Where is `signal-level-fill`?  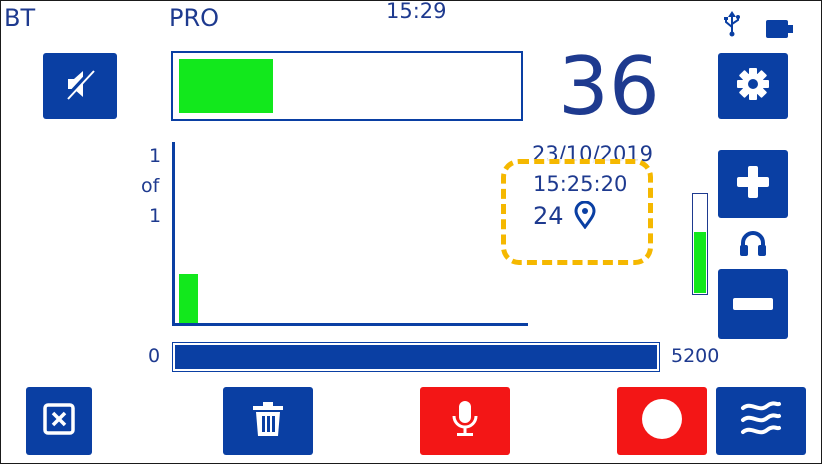 signal-level-fill is located at coordinates (226, 86).